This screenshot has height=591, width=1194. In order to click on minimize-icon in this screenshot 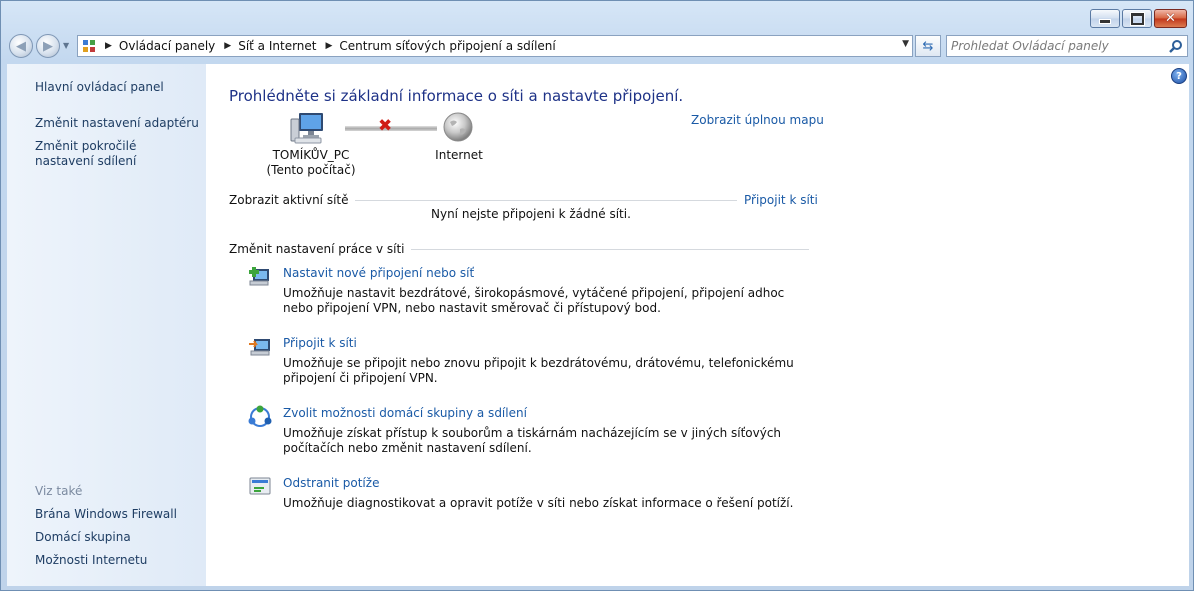, I will do `click(1105, 21)`.